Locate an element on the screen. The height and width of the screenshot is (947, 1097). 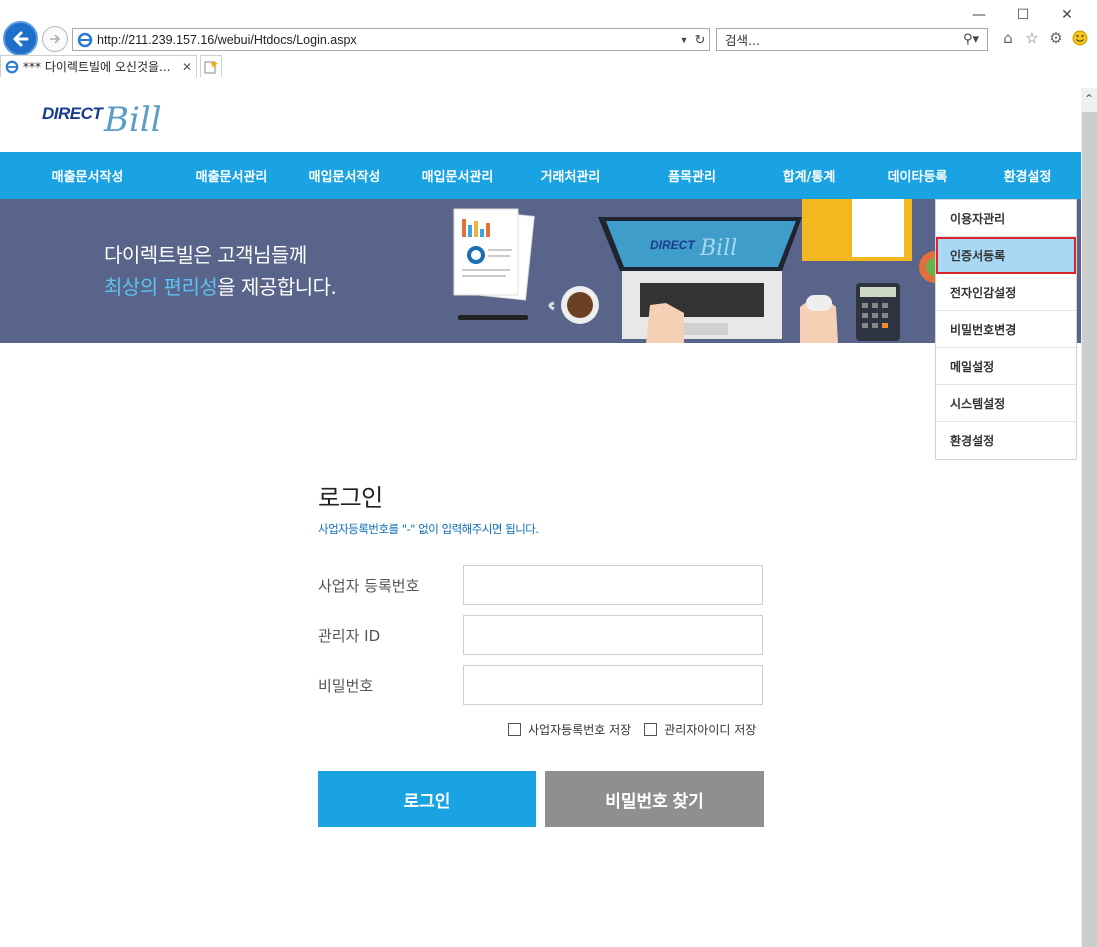
ie-page-icon is located at coordinates (85, 39).